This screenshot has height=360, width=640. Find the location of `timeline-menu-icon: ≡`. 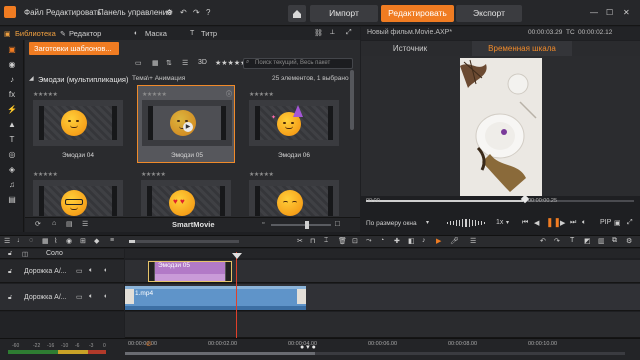

timeline-menu-icon: ≡ is located at coordinates (112, 240).